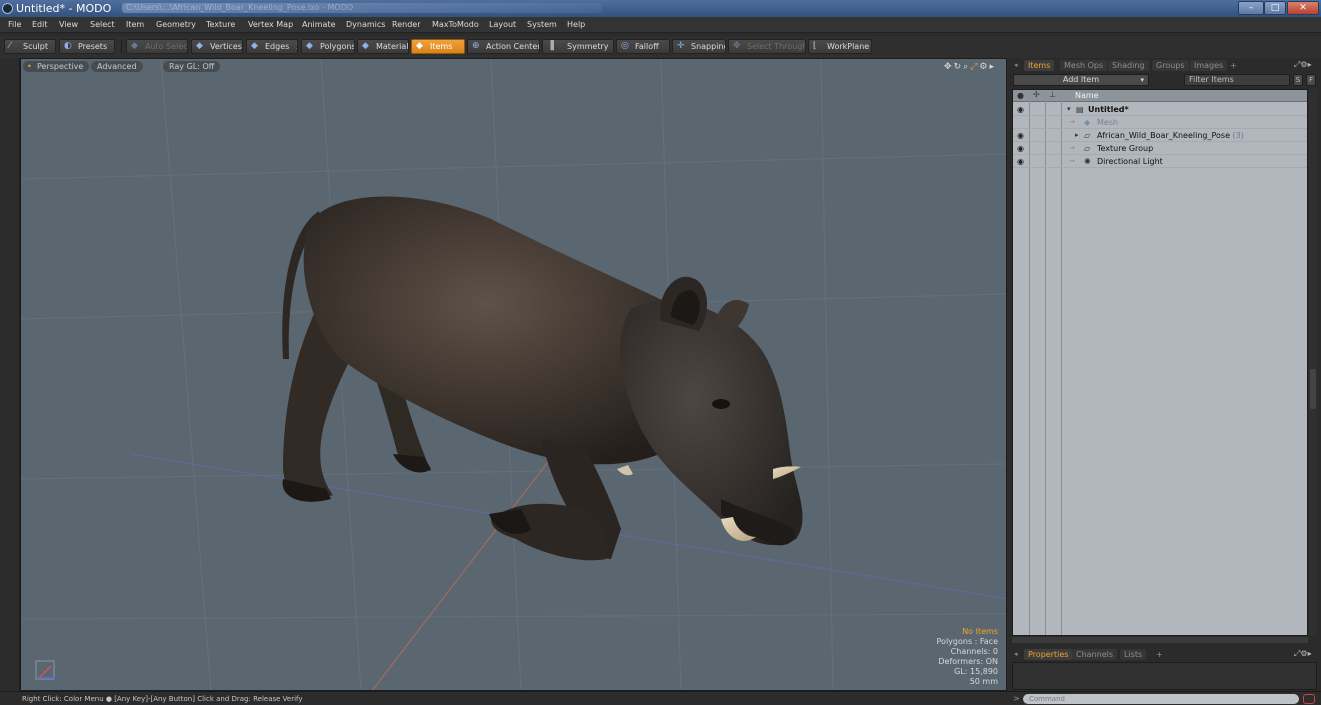 The image size is (1321, 705). I want to click on tab-channels: Channels, so click(1095, 654).